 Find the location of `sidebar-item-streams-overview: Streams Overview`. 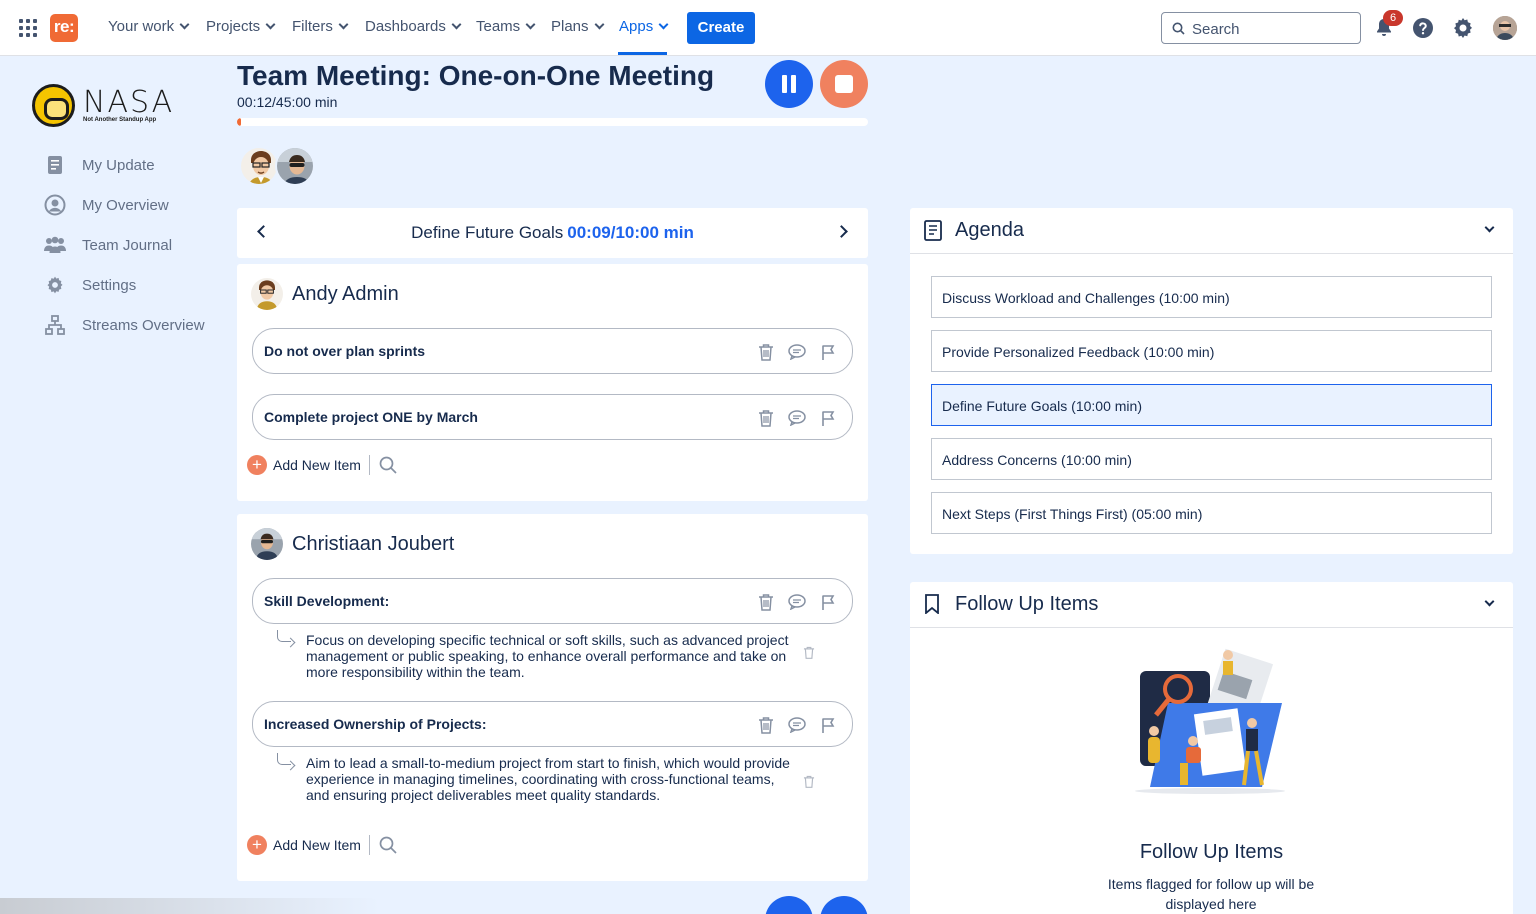

sidebar-item-streams-overview: Streams Overview is located at coordinates (124, 325).